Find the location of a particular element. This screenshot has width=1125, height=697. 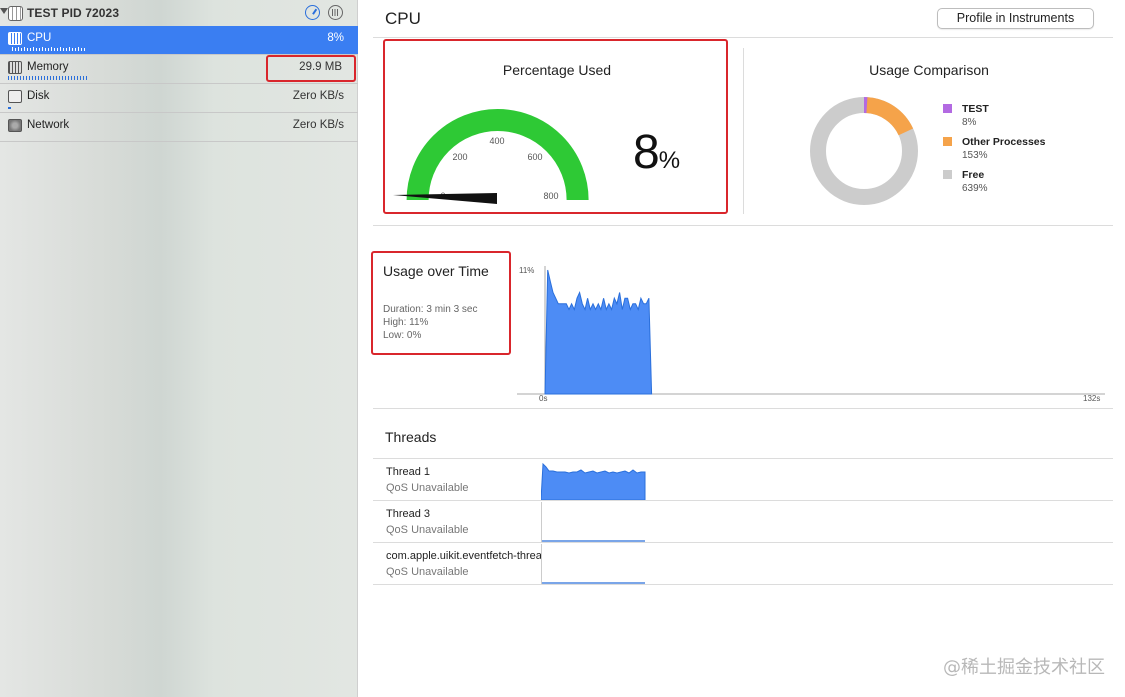

disk-icon is located at coordinates (15, 96).